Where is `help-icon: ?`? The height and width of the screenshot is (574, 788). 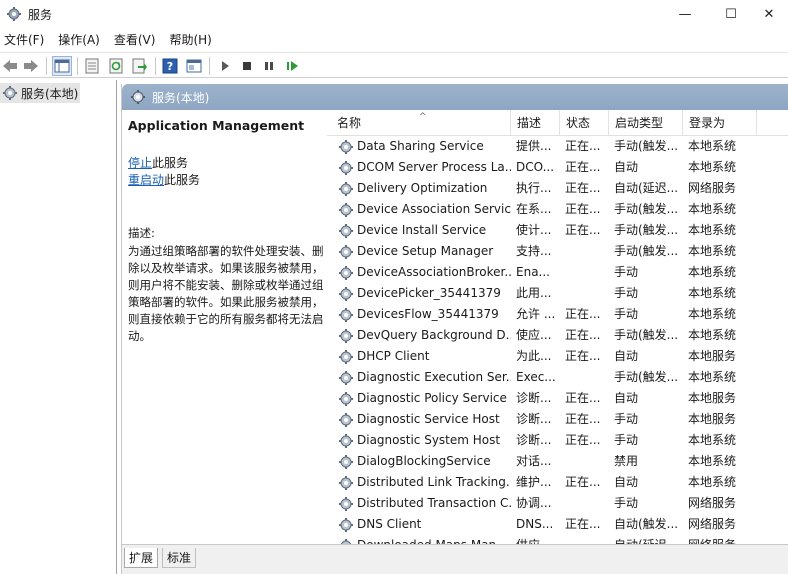 help-icon: ? is located at coordinates (170, 66).